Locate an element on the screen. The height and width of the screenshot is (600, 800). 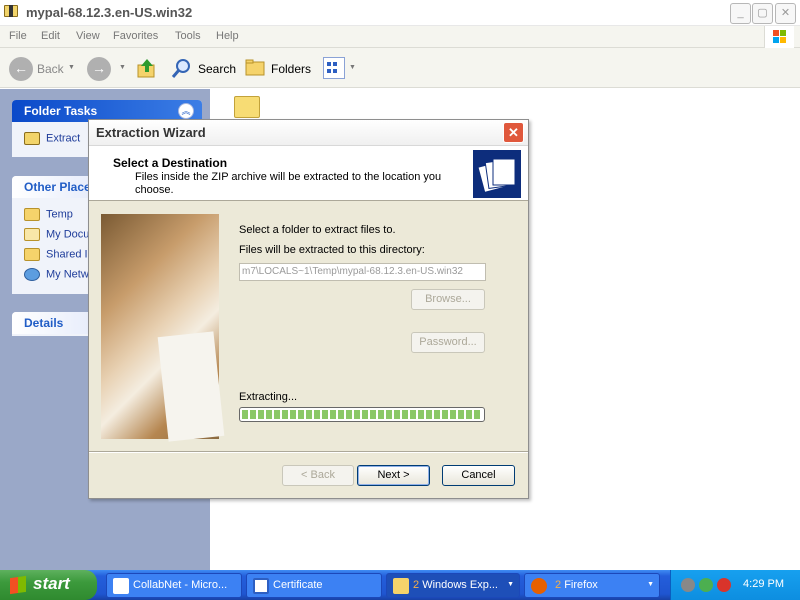
back-button-wizard: < Back is located at coordinates (318, 475).